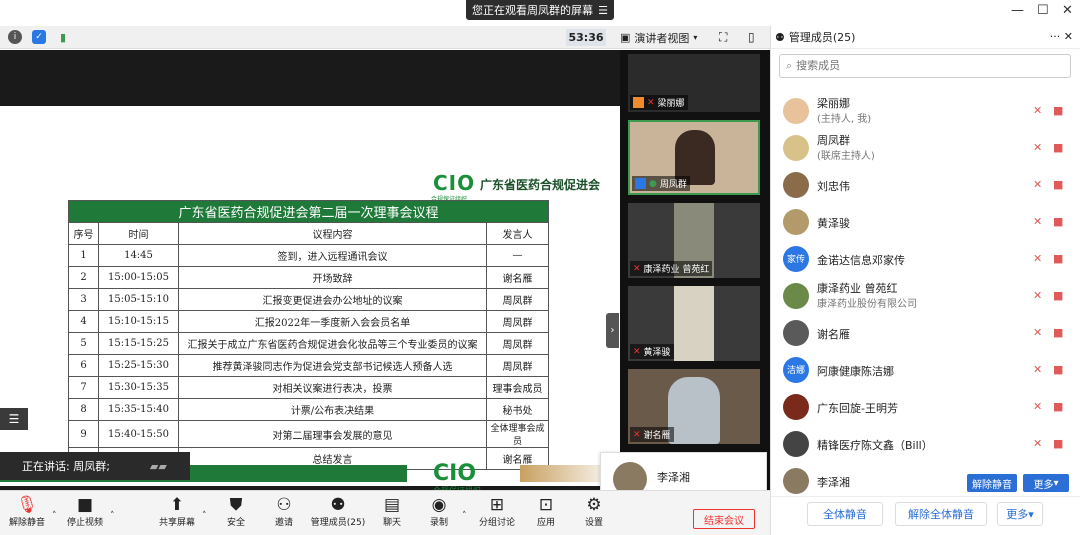 The height and width of the screenshot is (535, 1080). Describe the element at coordinates (603, 10) in the screenshot. I see `menu-lines-icon: ☰` at that location.